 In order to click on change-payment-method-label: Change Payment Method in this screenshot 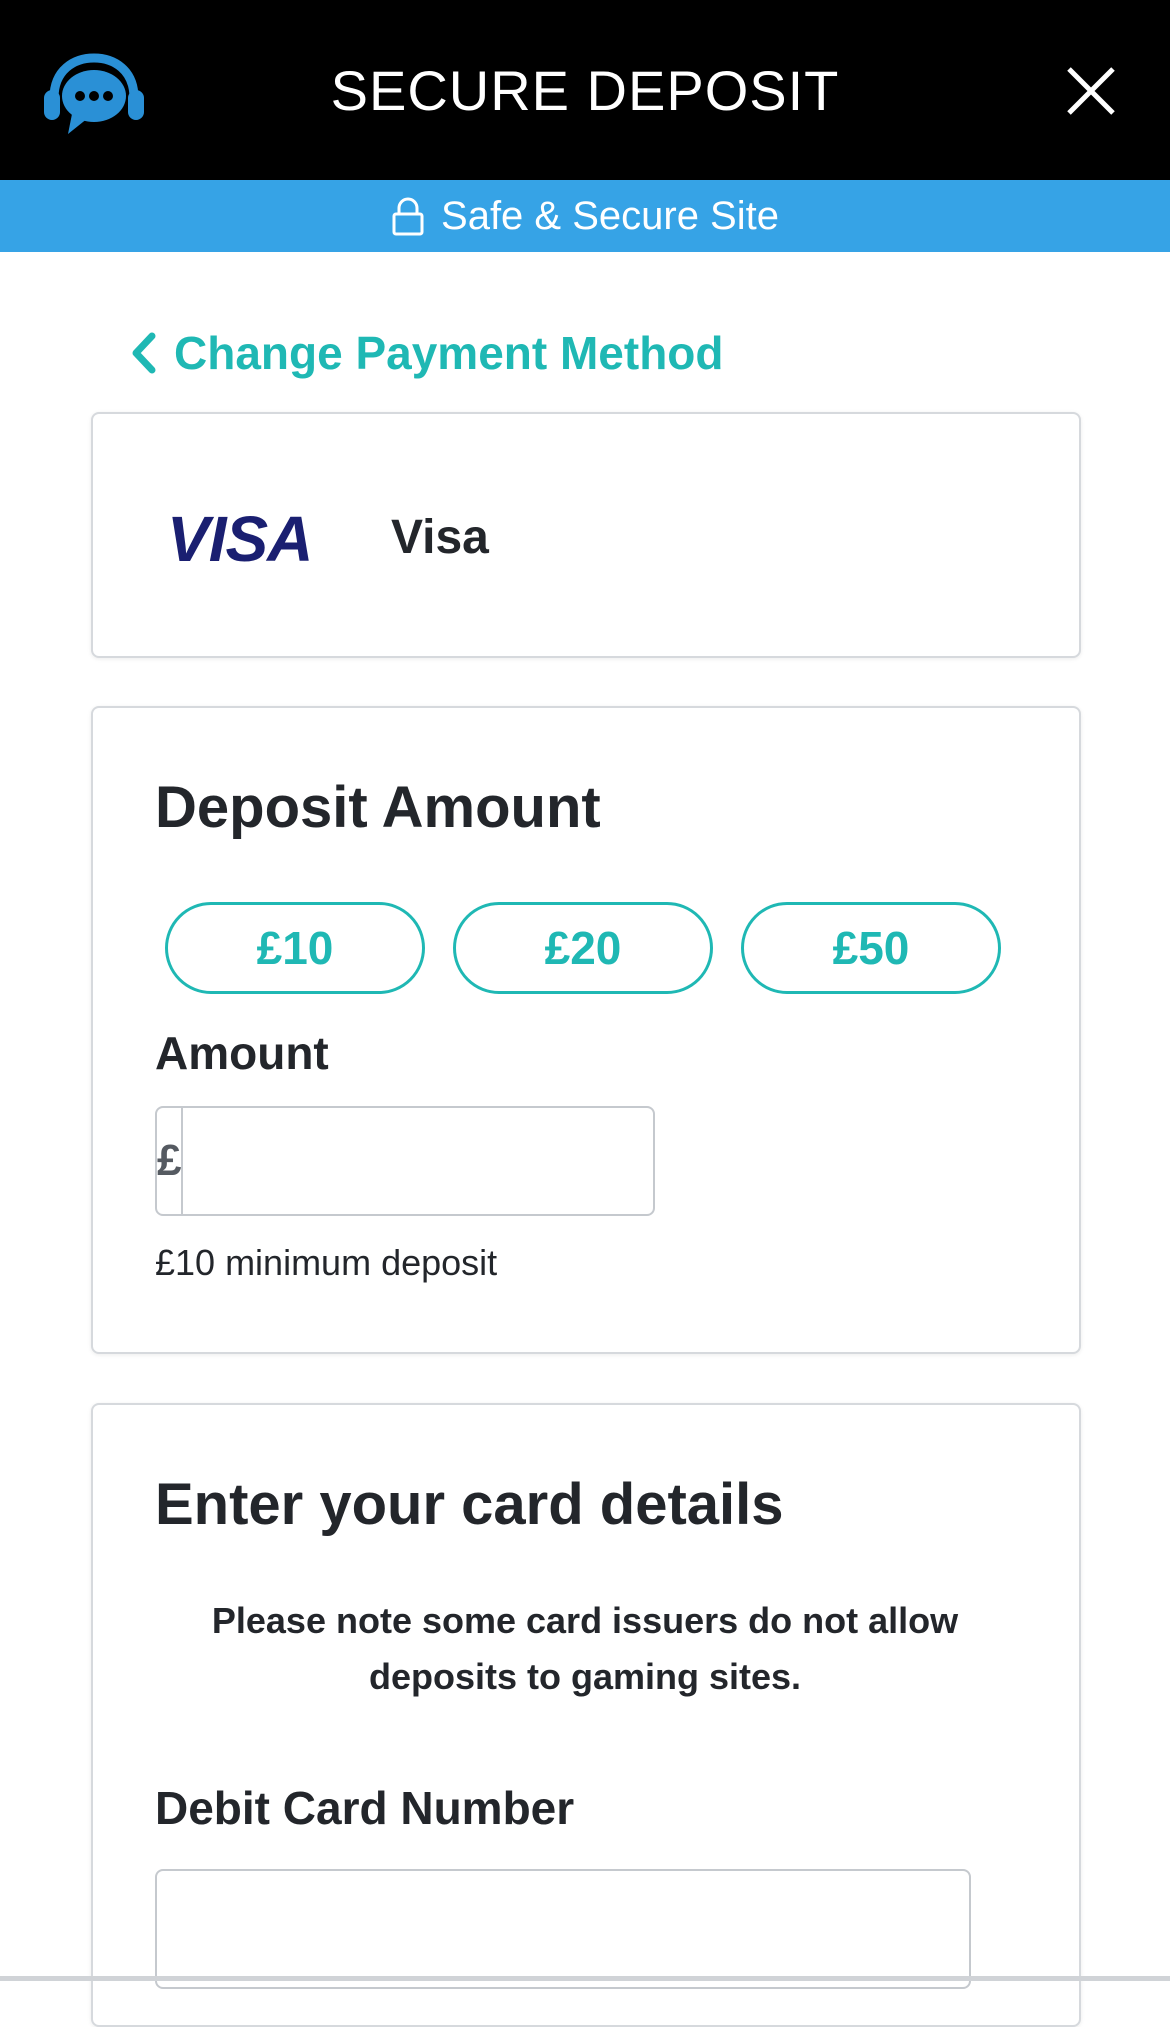, I will do `click(449, 353)`.